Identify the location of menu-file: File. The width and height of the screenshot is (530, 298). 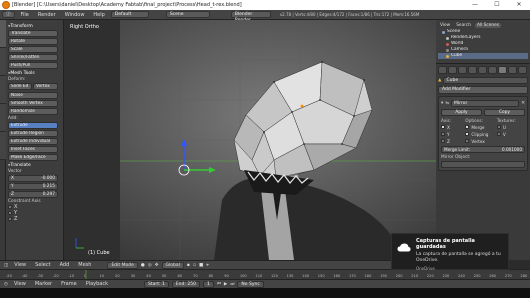
(25, 15).